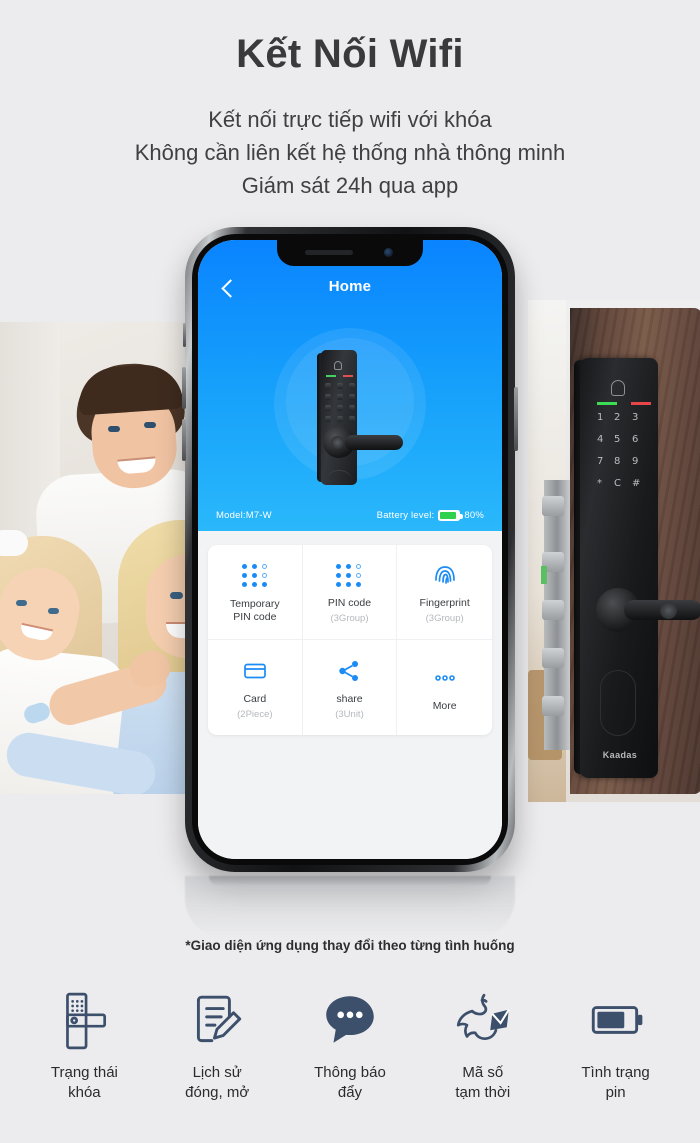 This screenshot has height=1143, width=700. I want to click on lock-key-star: *, so click(599, 483).